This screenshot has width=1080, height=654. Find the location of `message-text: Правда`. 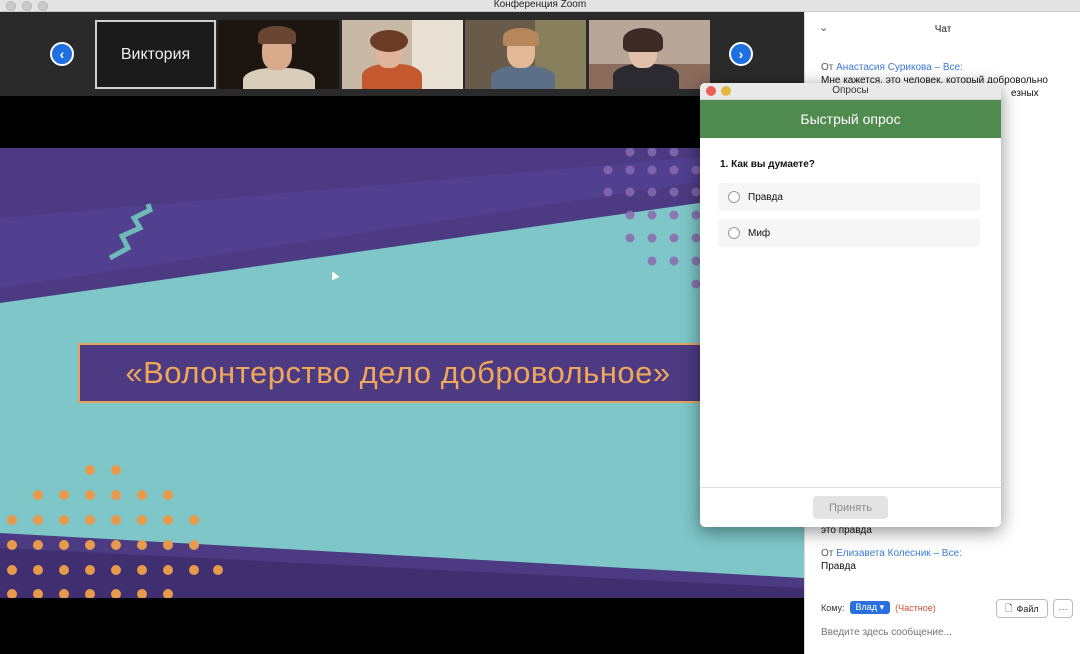

message-text: Правда is located at coordinates (838, 566).